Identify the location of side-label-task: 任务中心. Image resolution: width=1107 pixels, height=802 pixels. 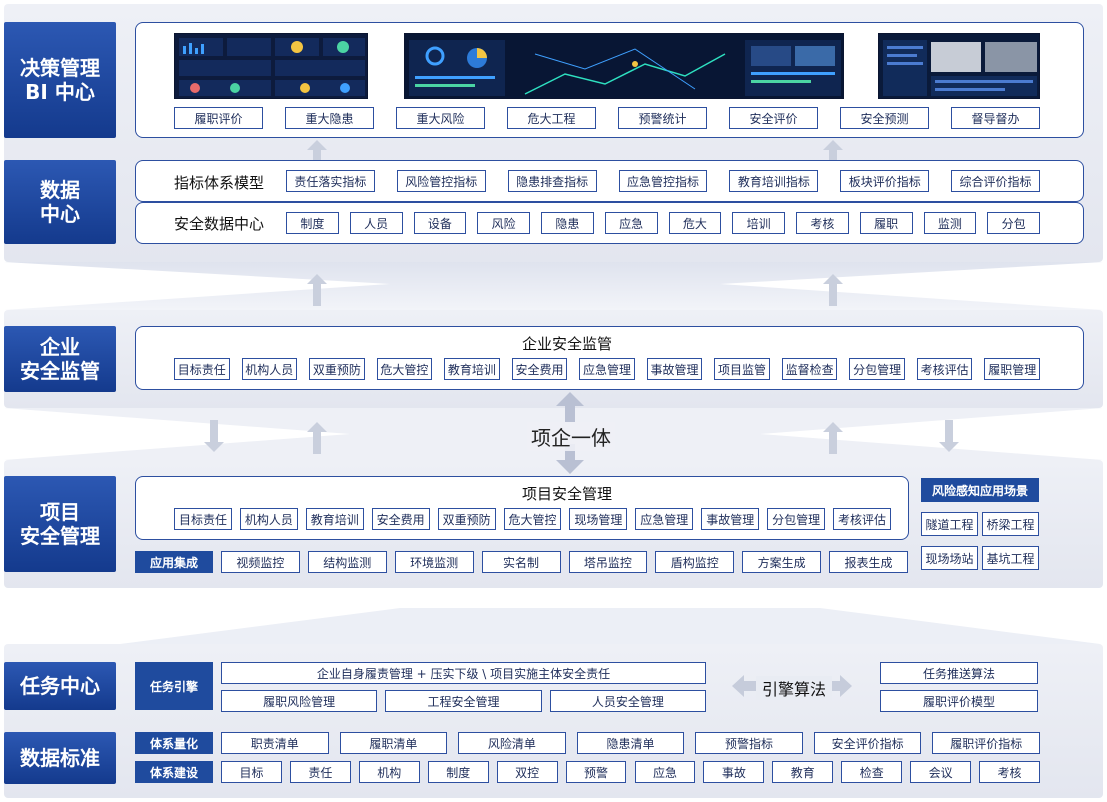
(60, 686).